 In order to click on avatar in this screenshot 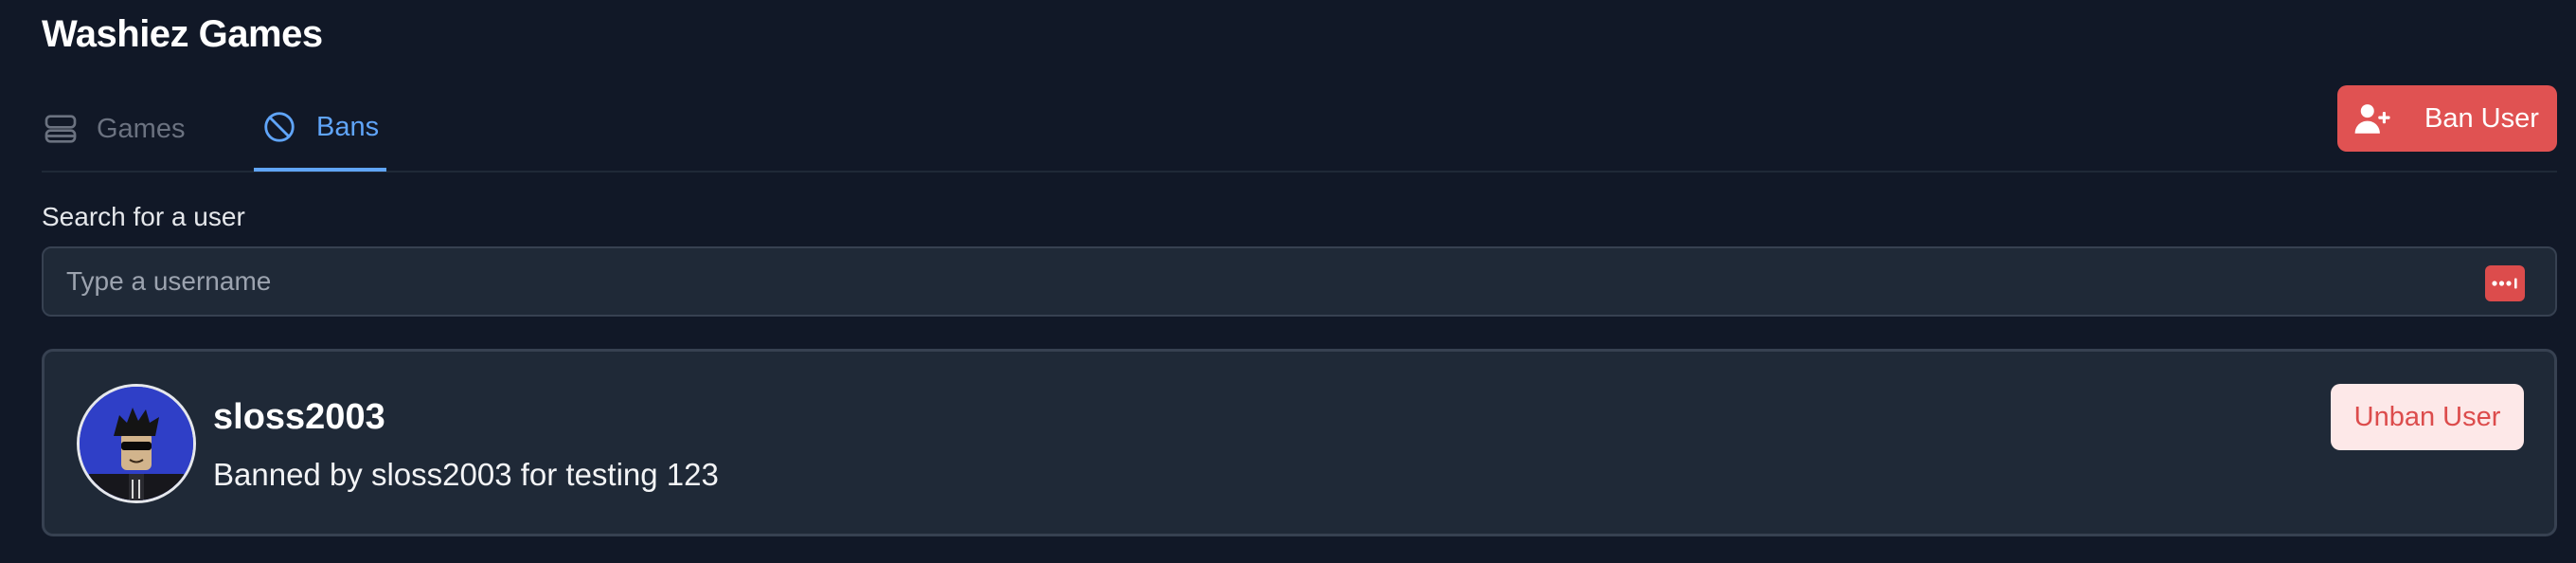, I will do `click(136, 443)`.